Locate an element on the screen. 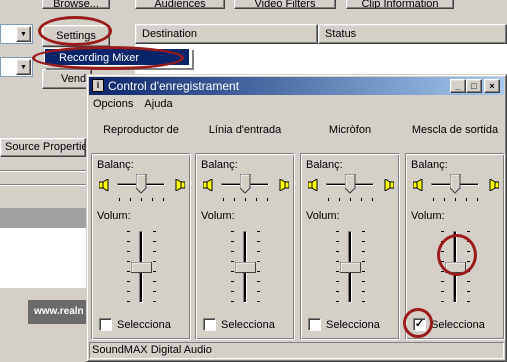  mixer-channel: Reproductor de Balanç: Volum: Selecciona is located at coordinates (141, 228).